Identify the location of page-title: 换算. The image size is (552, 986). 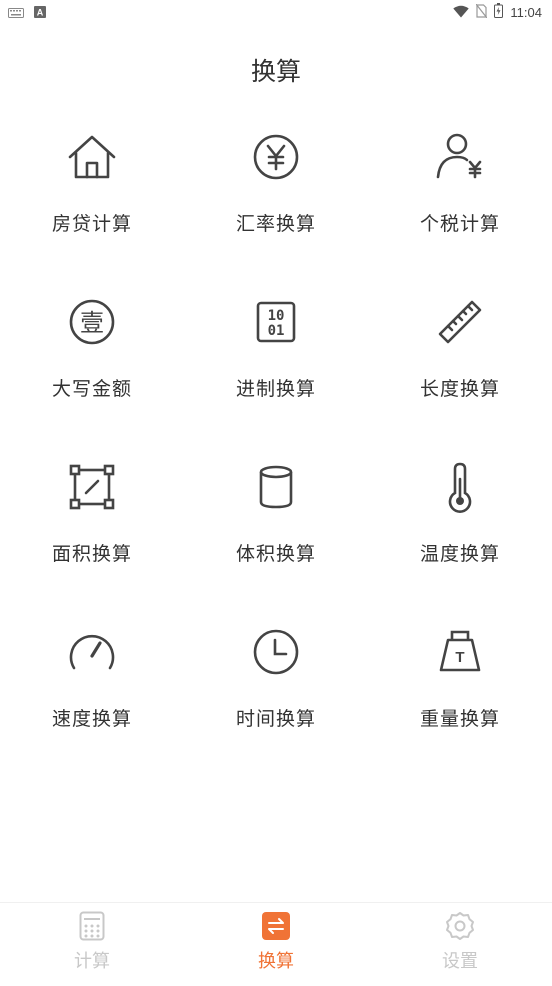
(275, 71).